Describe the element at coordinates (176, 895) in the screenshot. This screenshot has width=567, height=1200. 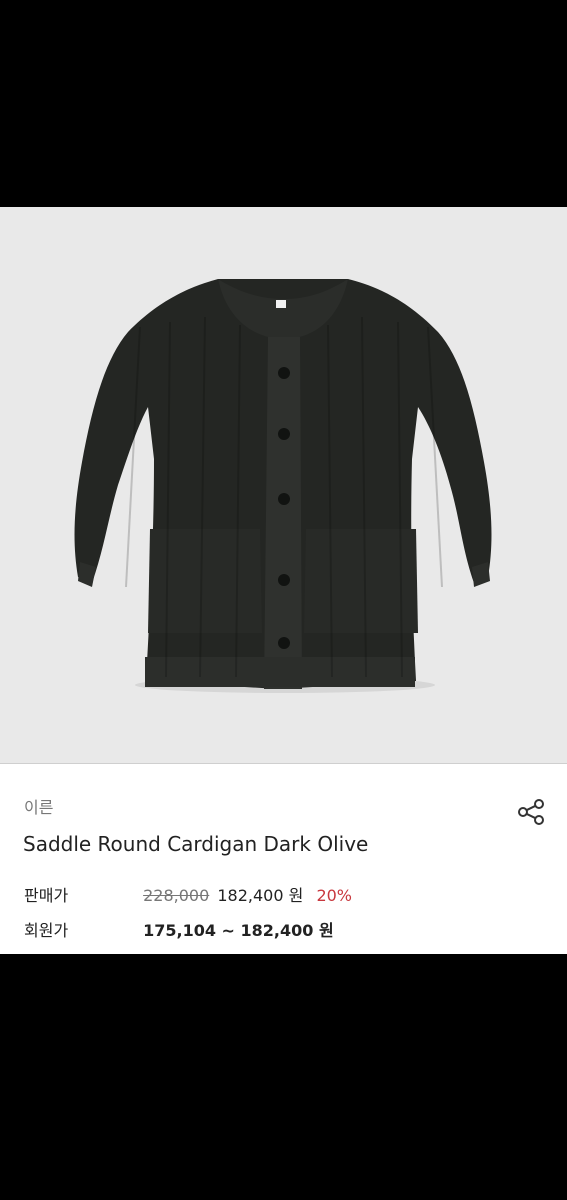
I see `original-price: 228,000` at that location.